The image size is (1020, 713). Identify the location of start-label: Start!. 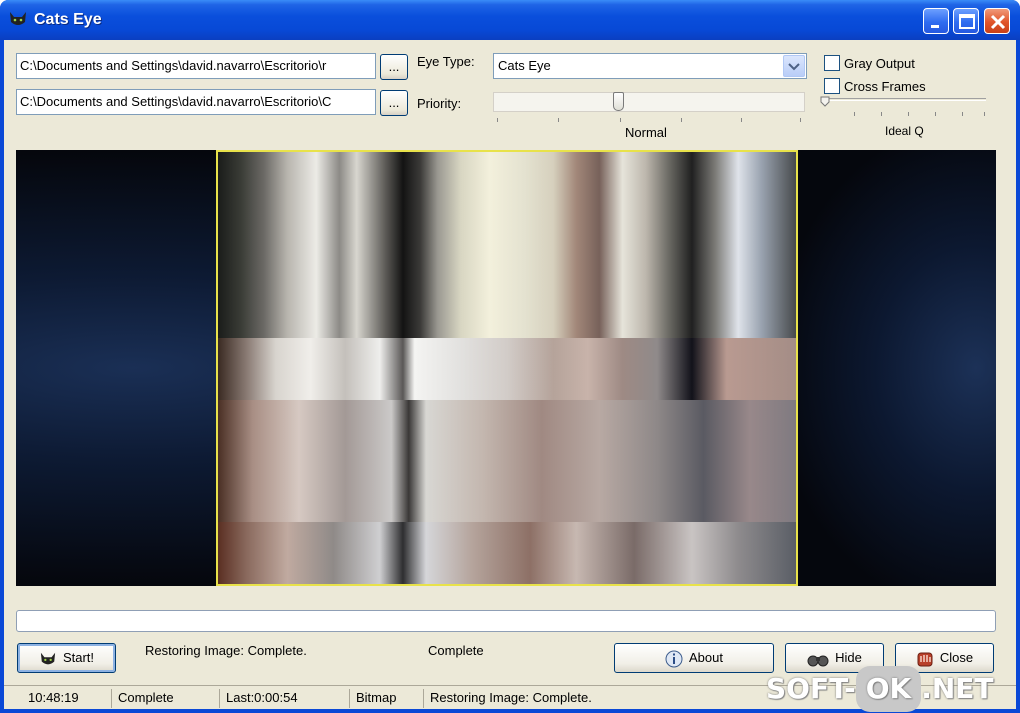
(78, 657).